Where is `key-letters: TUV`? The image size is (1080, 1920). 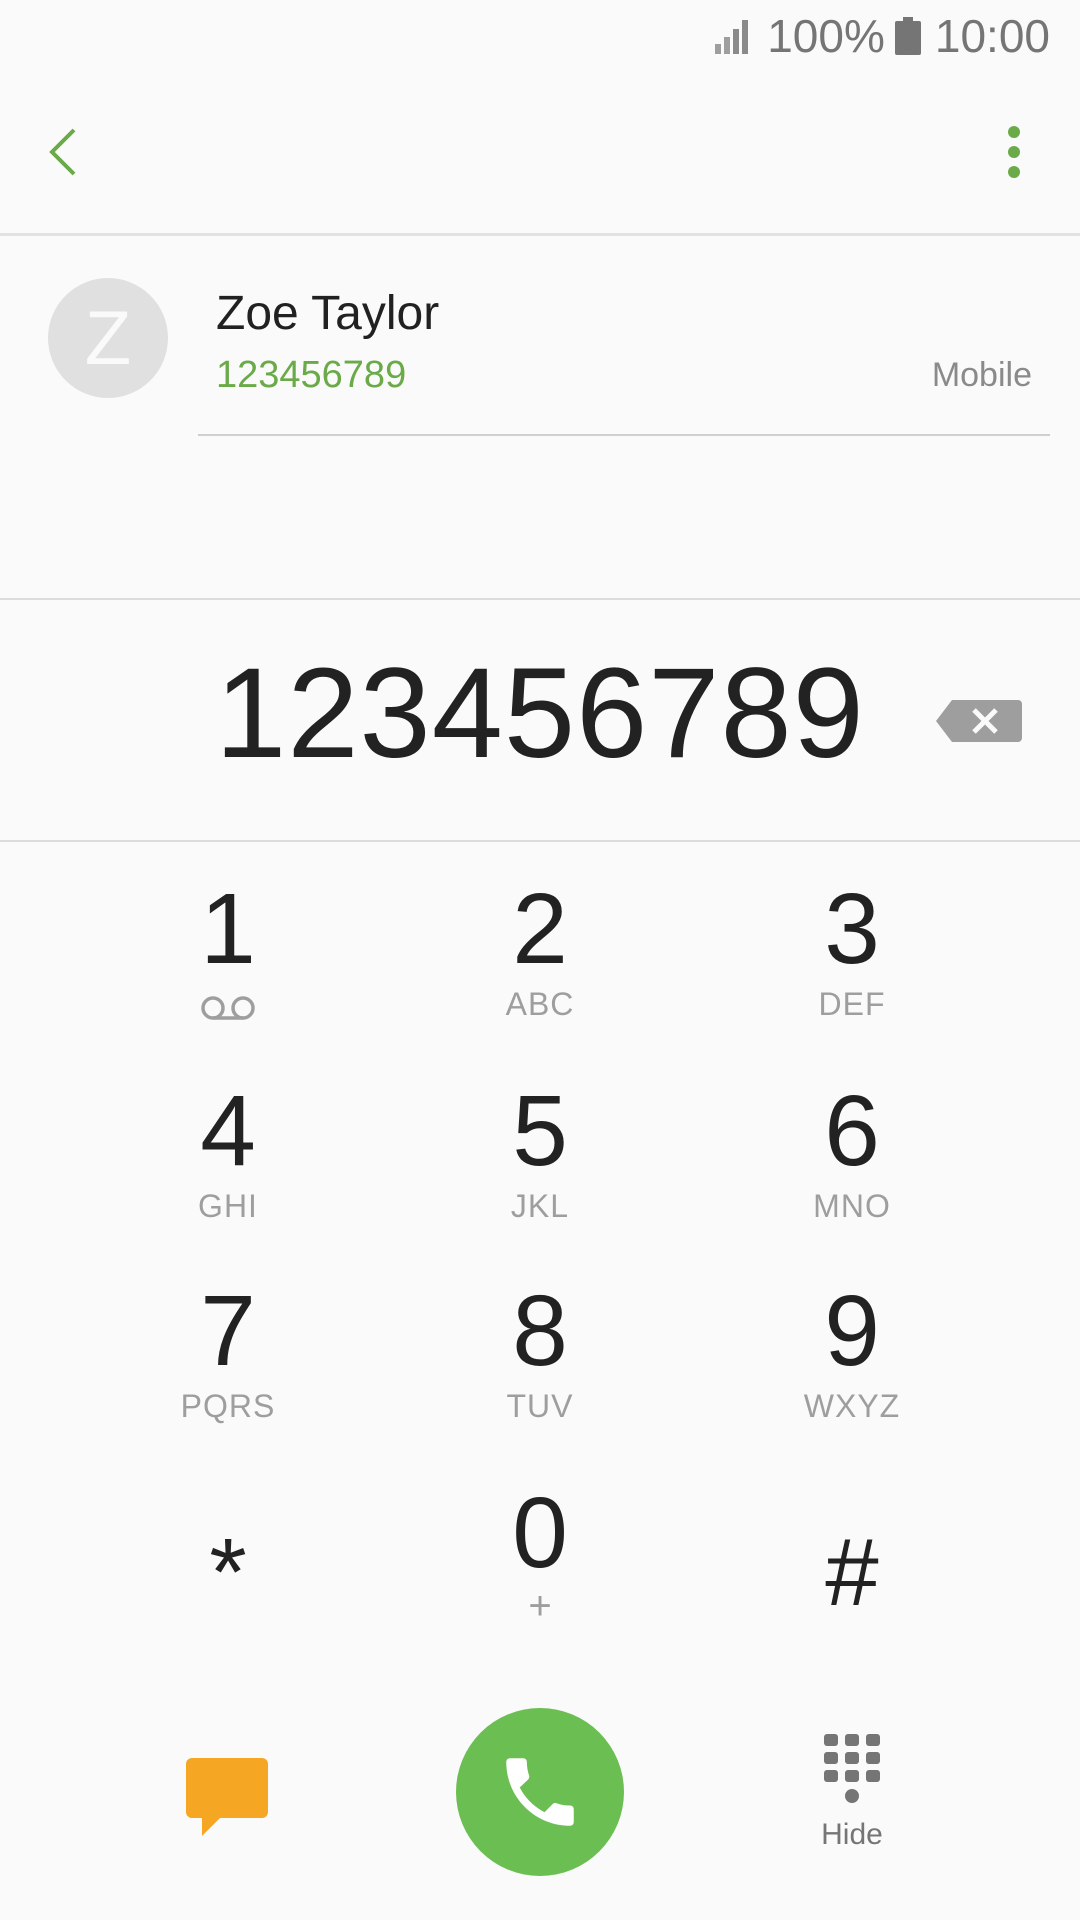
key-letters: TUV is located at coordinates (540, 1406).